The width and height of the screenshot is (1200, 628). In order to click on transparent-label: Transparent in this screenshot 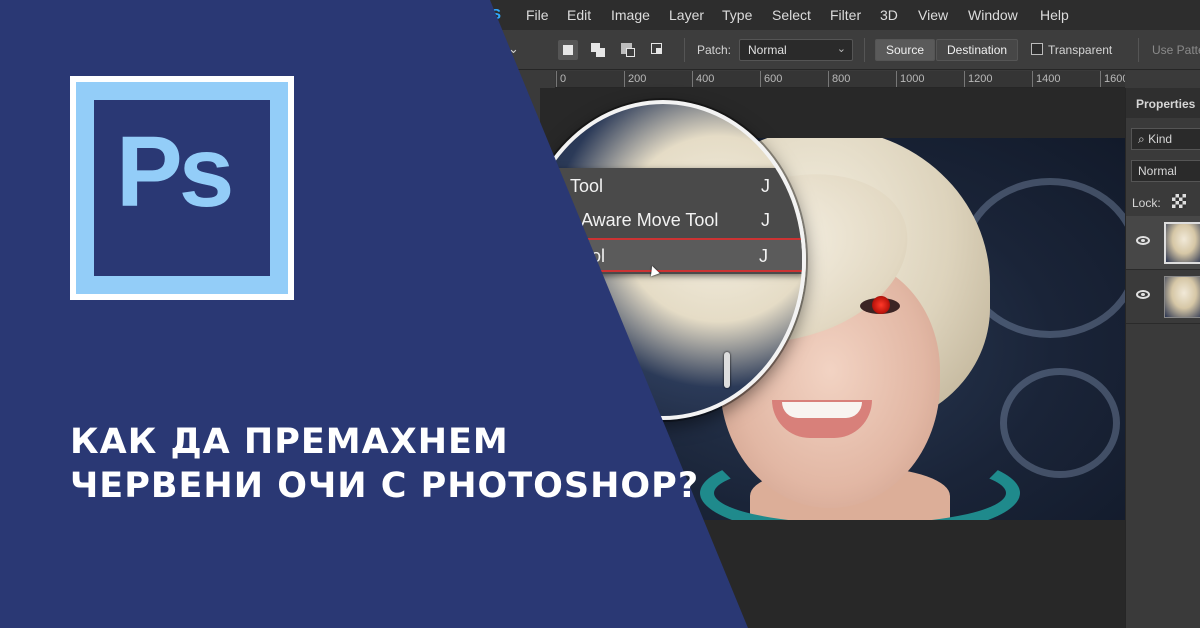, I will do `click(1080, 50)`.